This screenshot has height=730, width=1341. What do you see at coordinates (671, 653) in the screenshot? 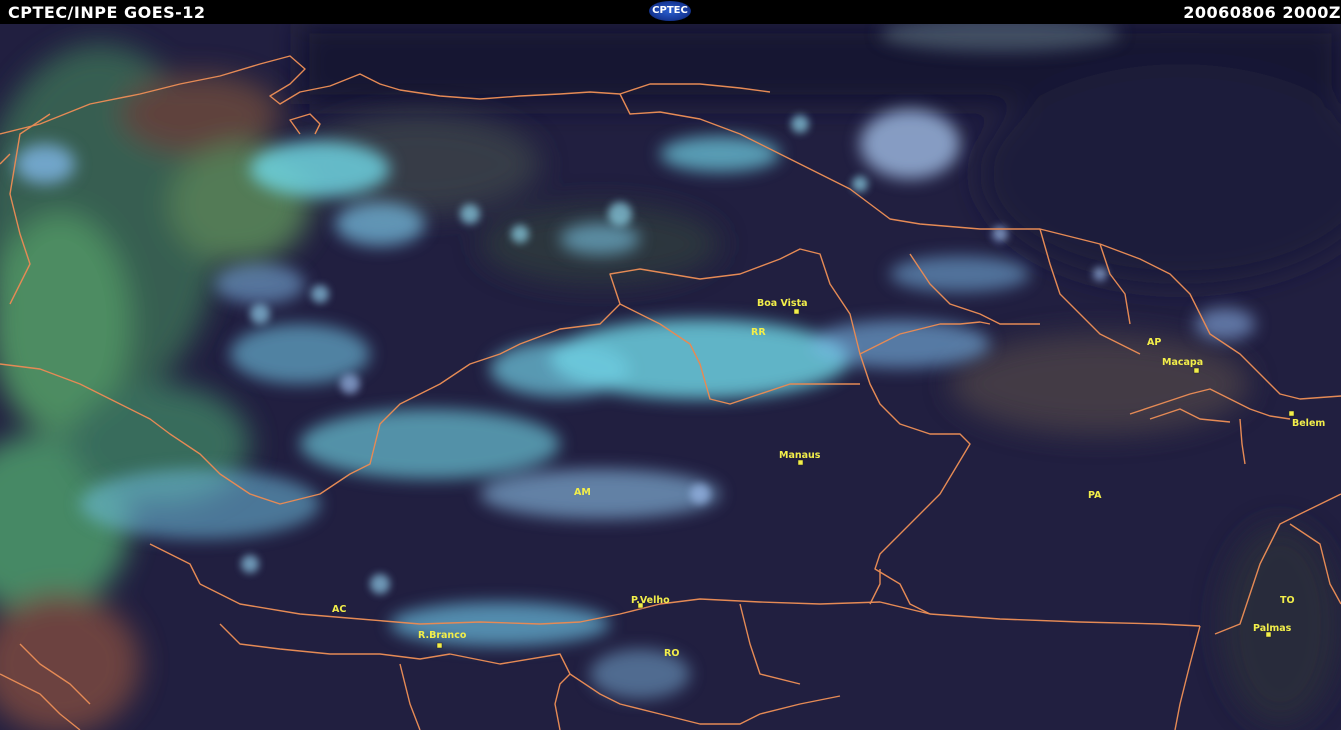
I see `state-label-ro: RO` at bounding box center [671, 653].